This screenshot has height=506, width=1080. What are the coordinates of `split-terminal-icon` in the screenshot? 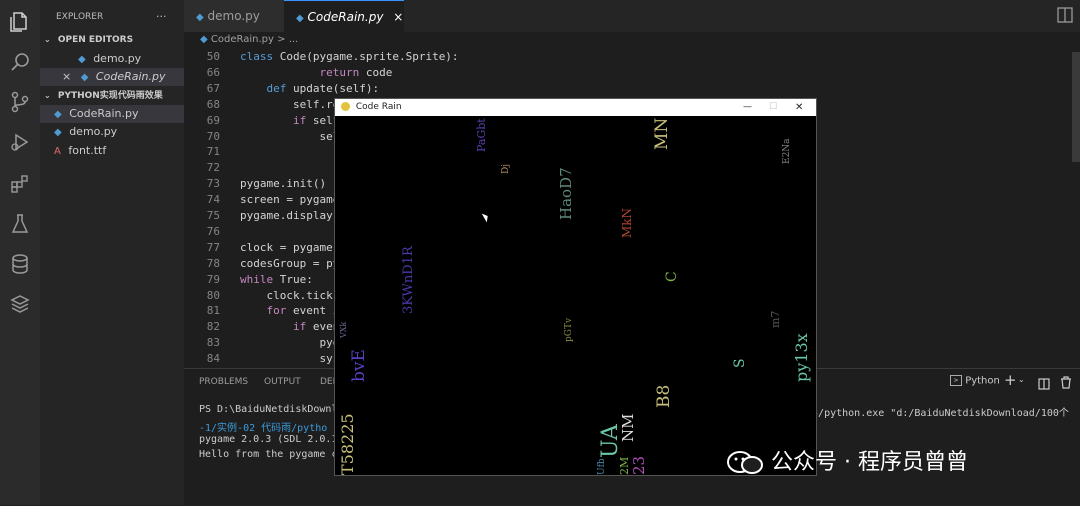 It's located at (1044, 382).